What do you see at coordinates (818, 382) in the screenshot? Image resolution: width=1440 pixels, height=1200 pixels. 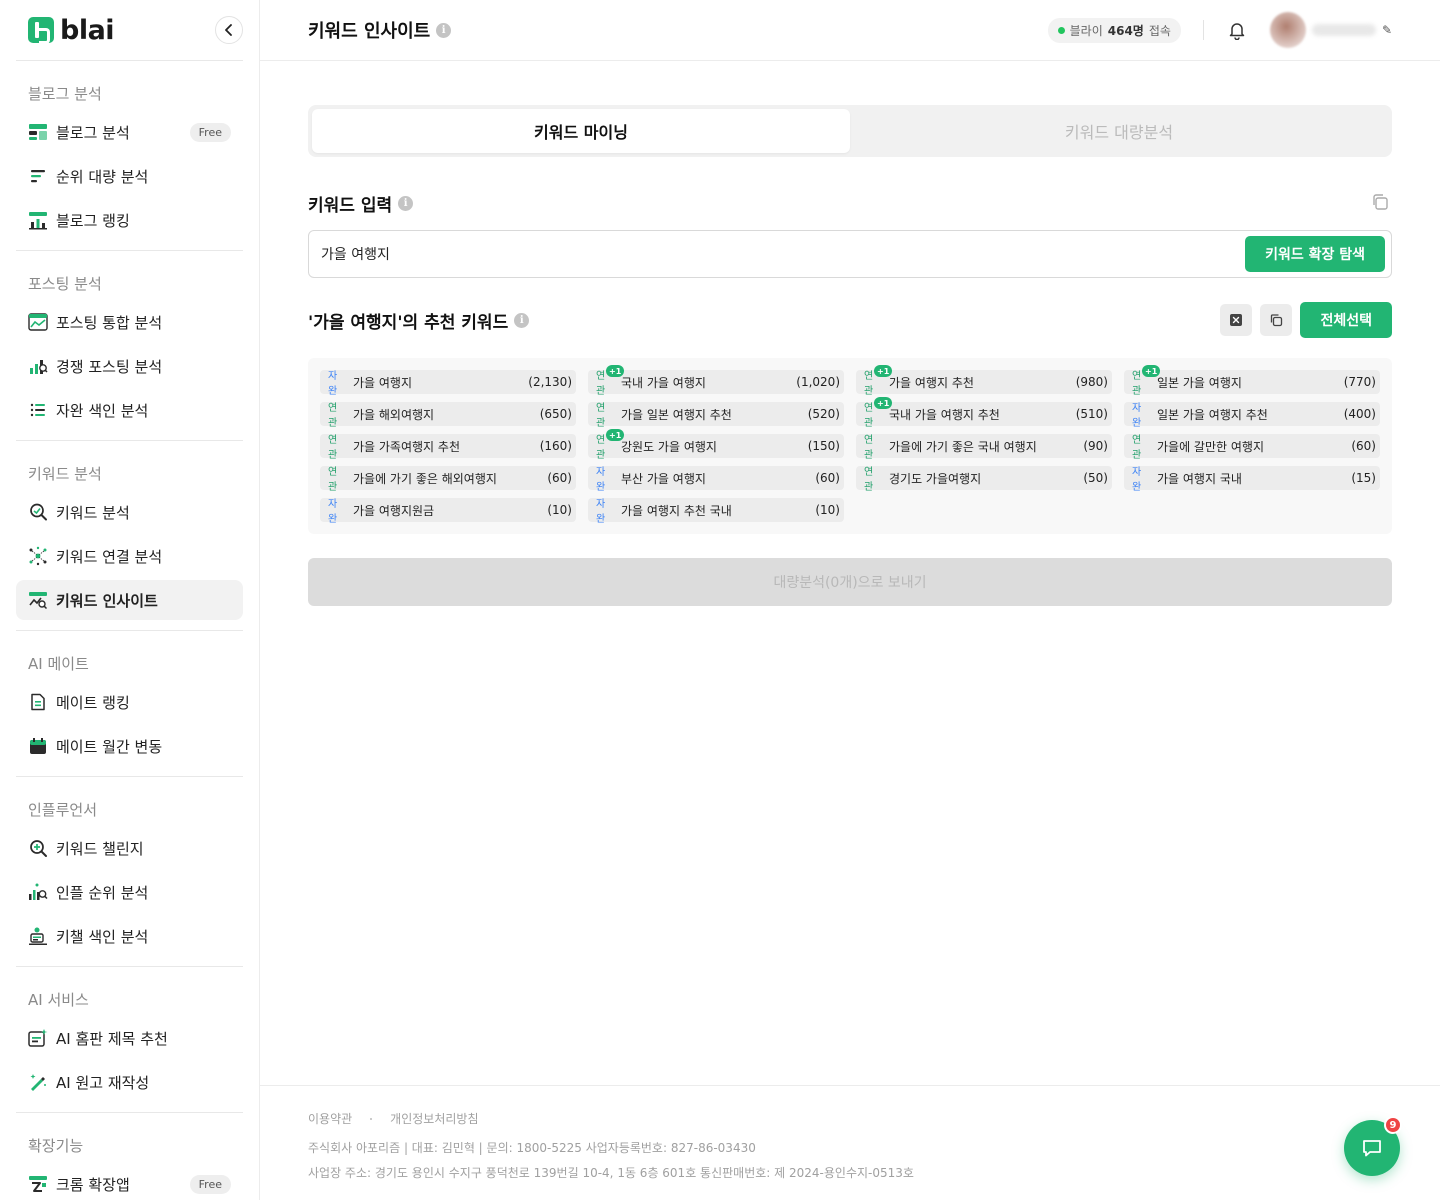 I see `keyword-count: (1,020)` at bounding box center [818, 382].